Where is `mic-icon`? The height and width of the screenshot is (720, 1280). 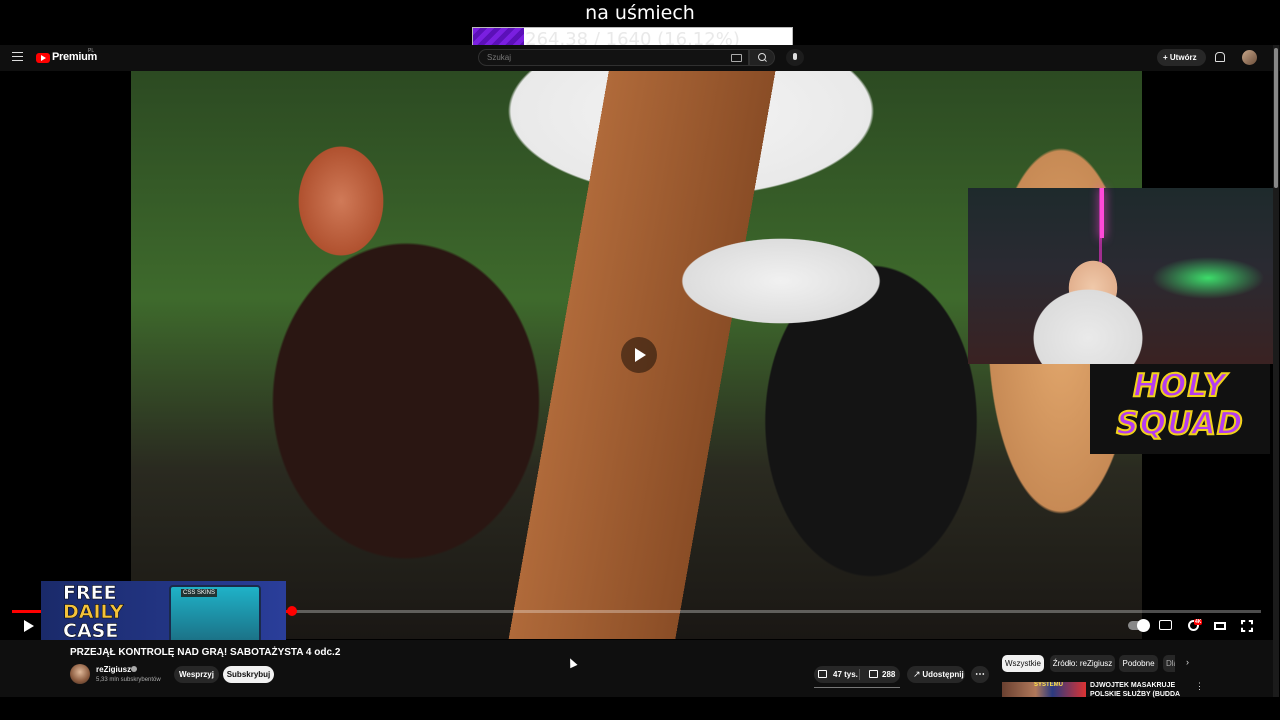 mic-icon is located at coordinates (795, 57).